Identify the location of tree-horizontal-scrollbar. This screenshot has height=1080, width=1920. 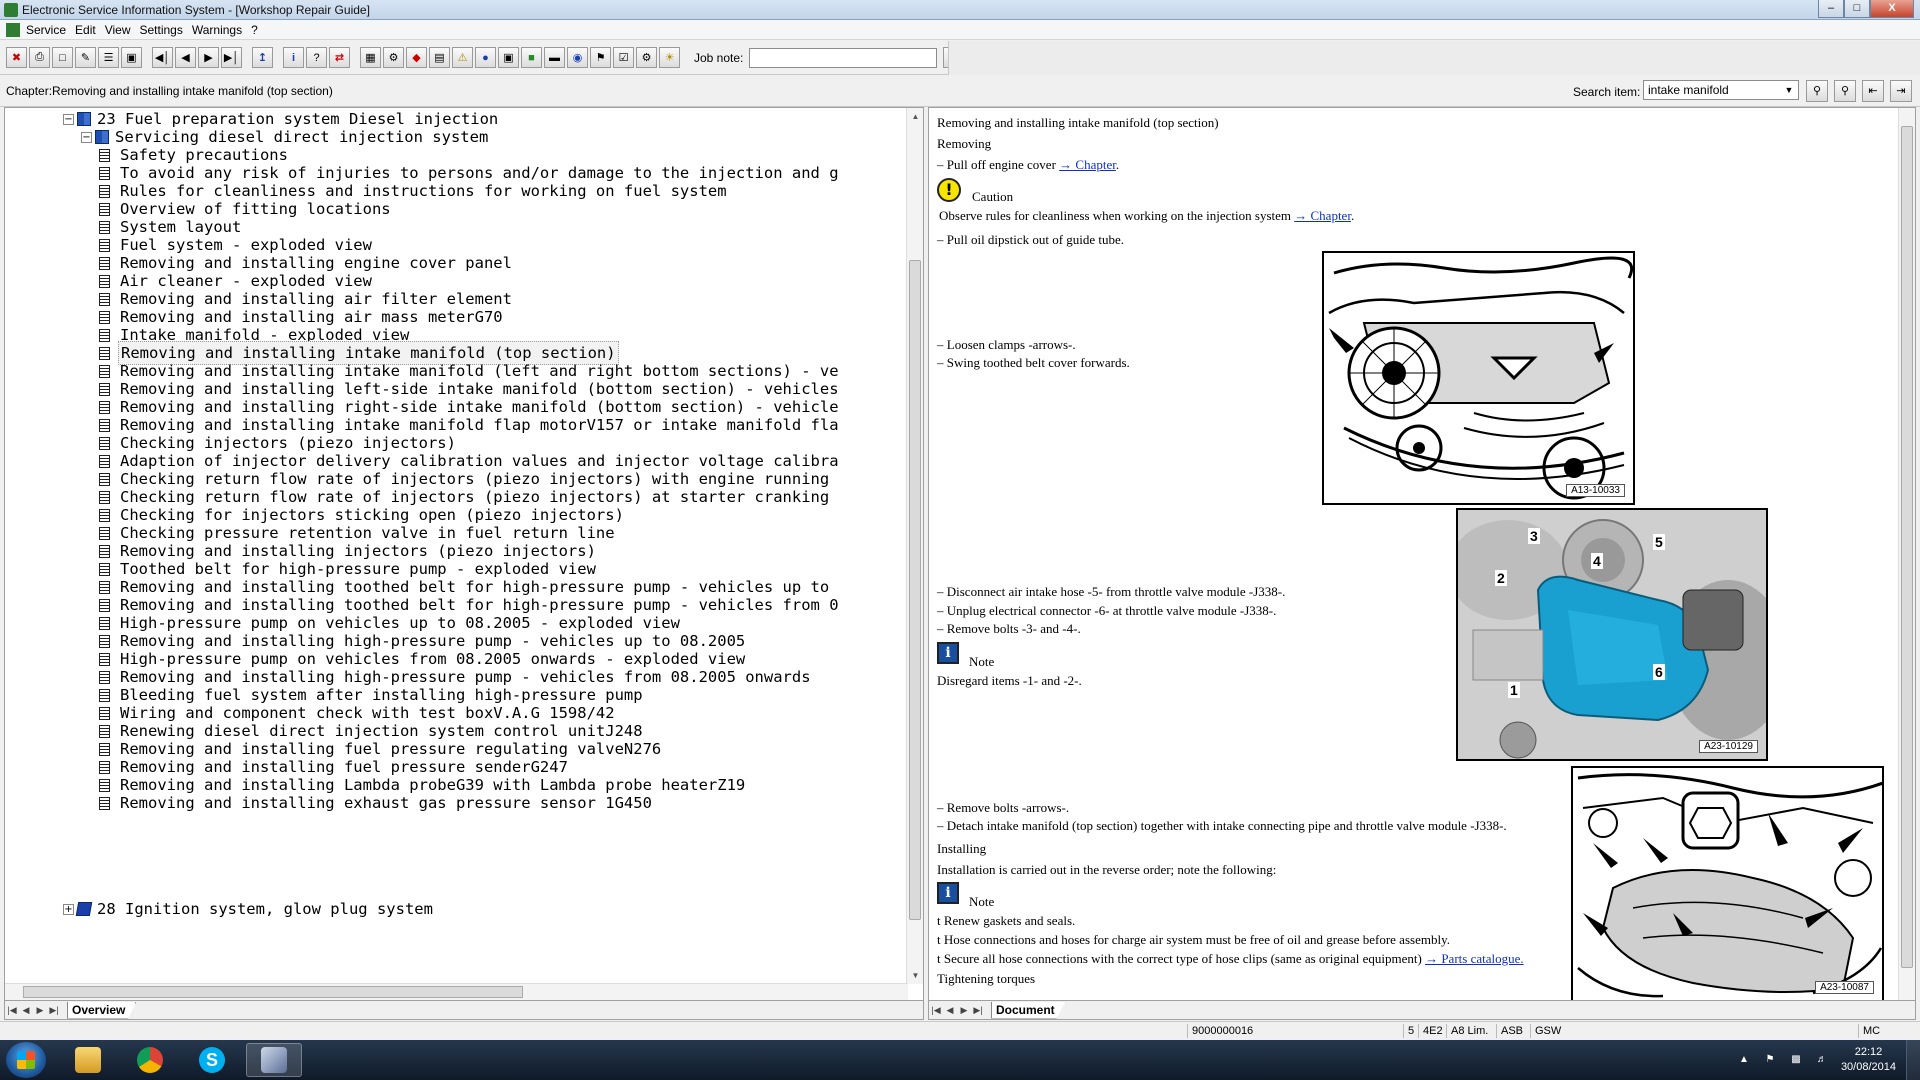
(456, 991).